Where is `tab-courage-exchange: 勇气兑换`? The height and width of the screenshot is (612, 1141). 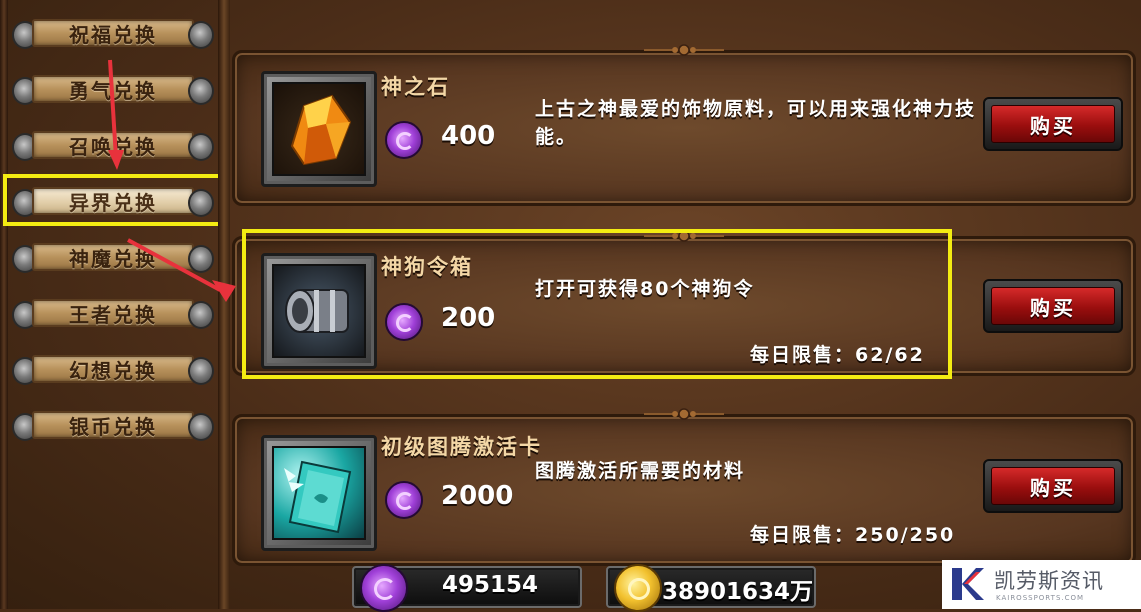 tab-courage-exchange: 勇气兑换 is located at coordinates (113, 89).